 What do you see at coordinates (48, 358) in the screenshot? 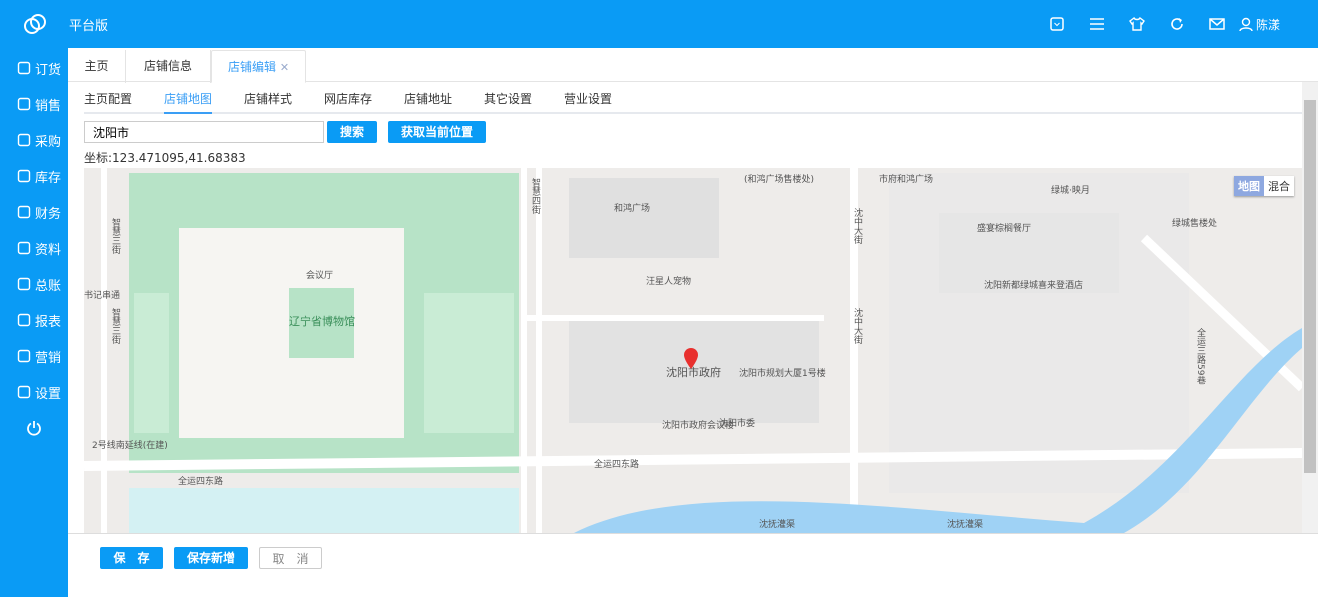
I see `sidebar-item-label: 营销` at bounding box center [48, 358].